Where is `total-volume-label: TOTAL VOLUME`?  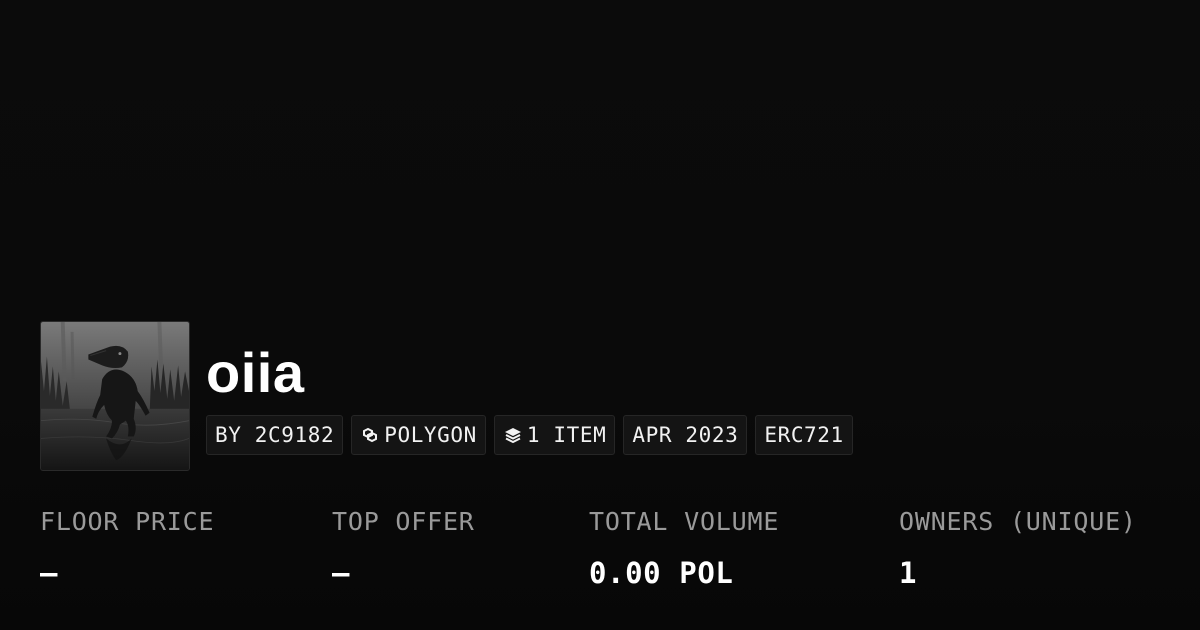
total-volume-label: TOTAL VOLUME is located at coordinates (684, 521).